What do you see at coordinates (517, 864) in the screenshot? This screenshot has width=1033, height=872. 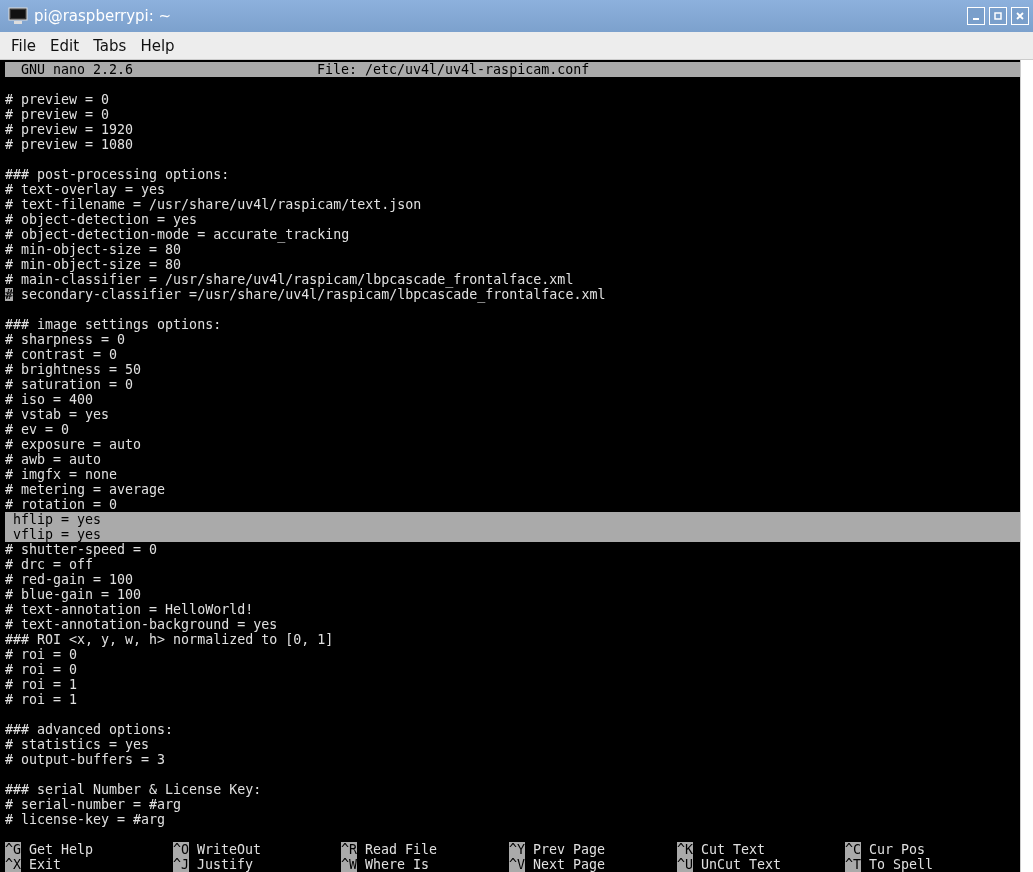 I see `shortcut-key: ^V` at bounding box center [517, 864].